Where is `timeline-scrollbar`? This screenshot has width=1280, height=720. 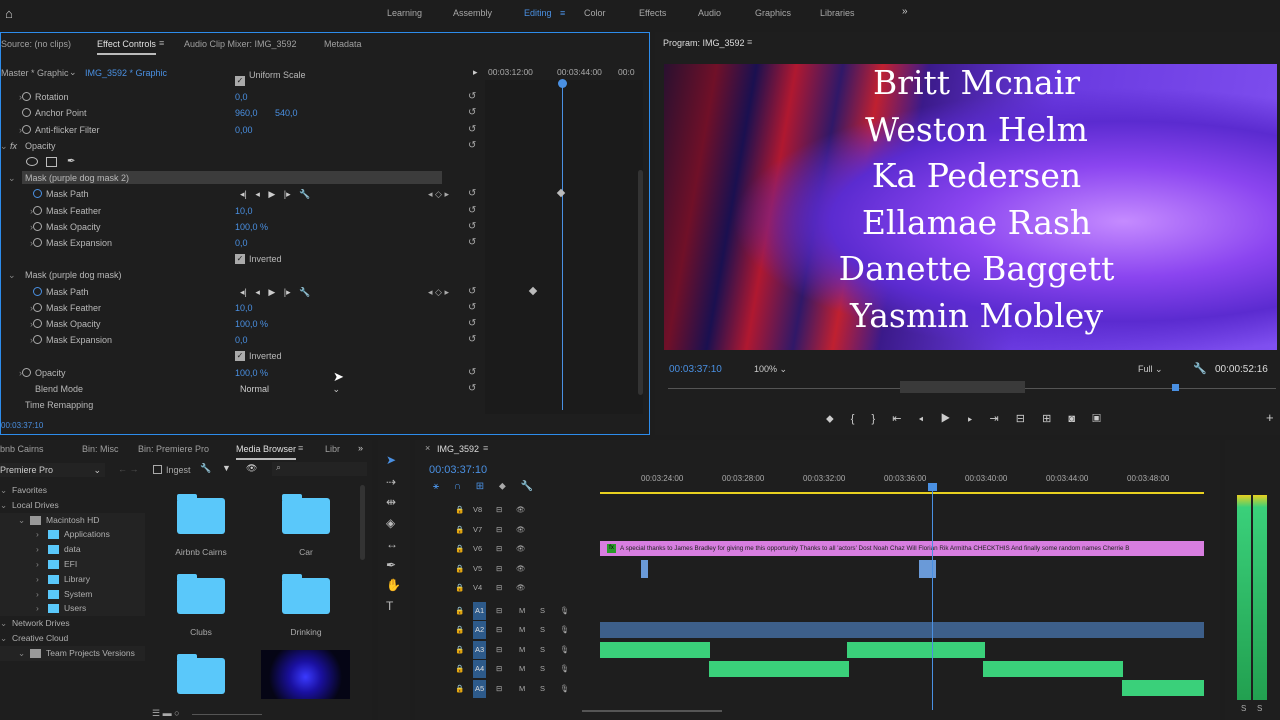 timeline-scrollbar is located at coordinates (652, 711).